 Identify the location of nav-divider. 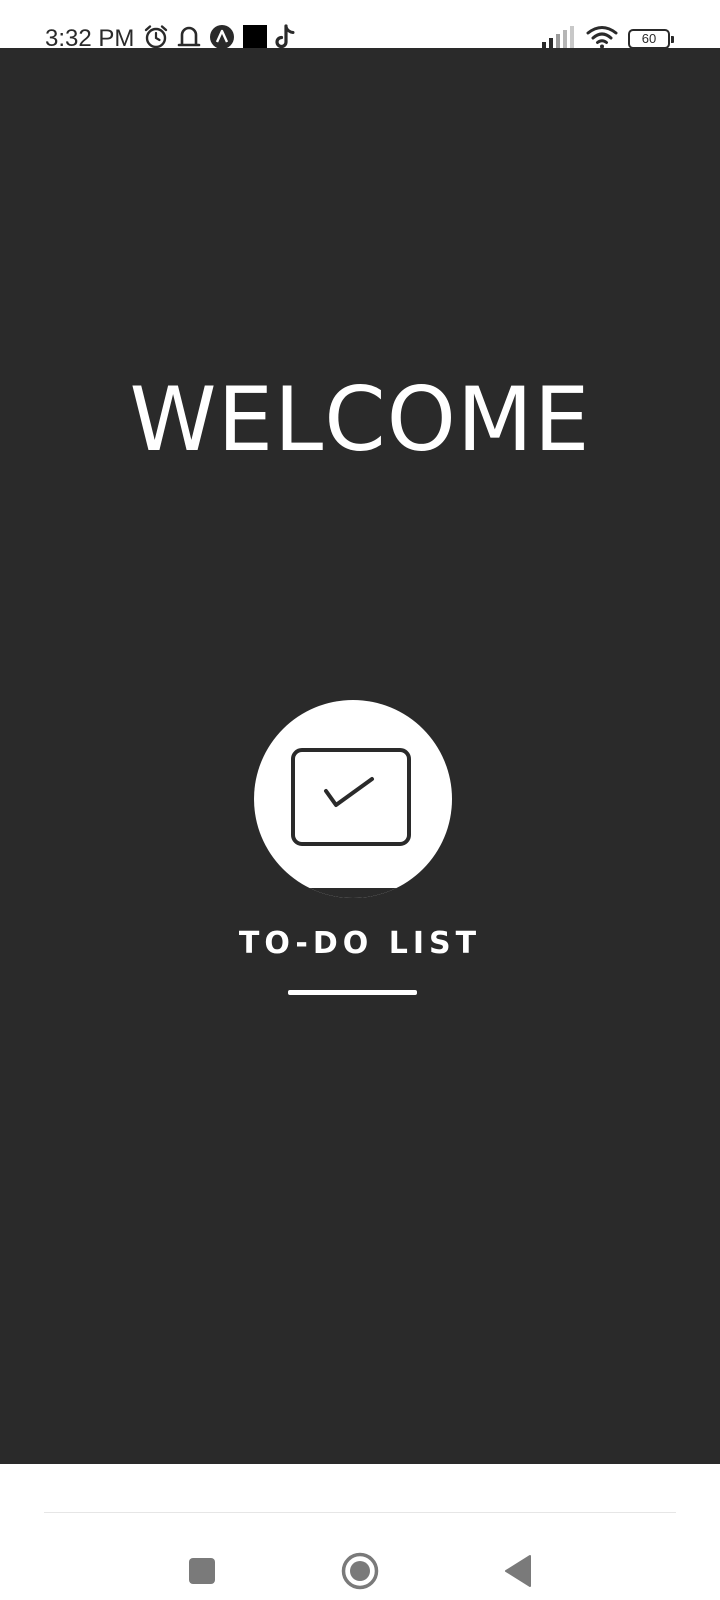
(360, 1512).